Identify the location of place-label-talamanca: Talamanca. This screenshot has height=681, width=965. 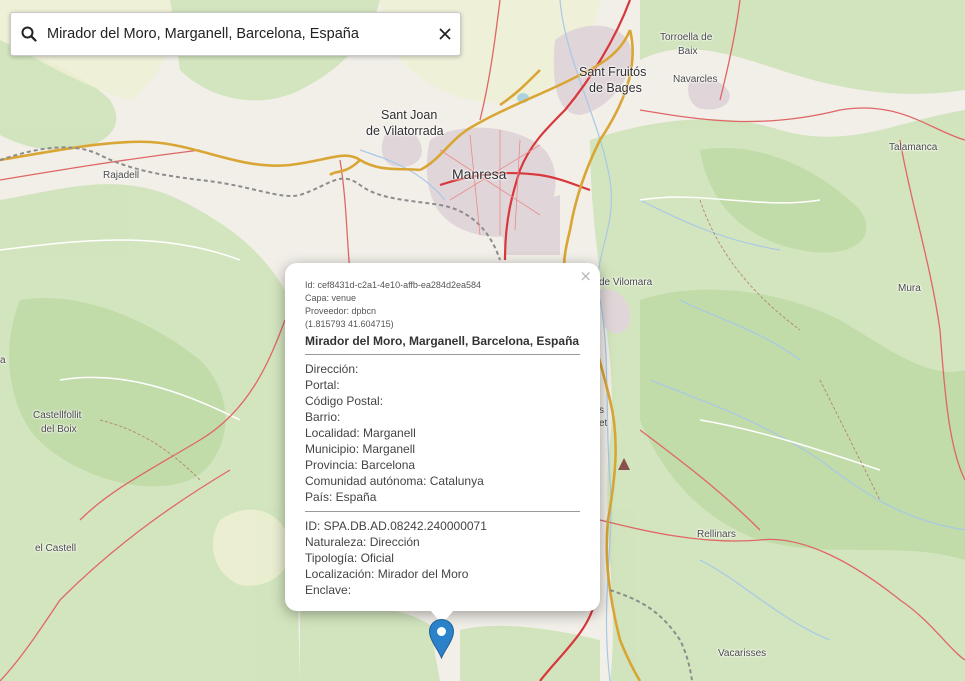
(913, 147).